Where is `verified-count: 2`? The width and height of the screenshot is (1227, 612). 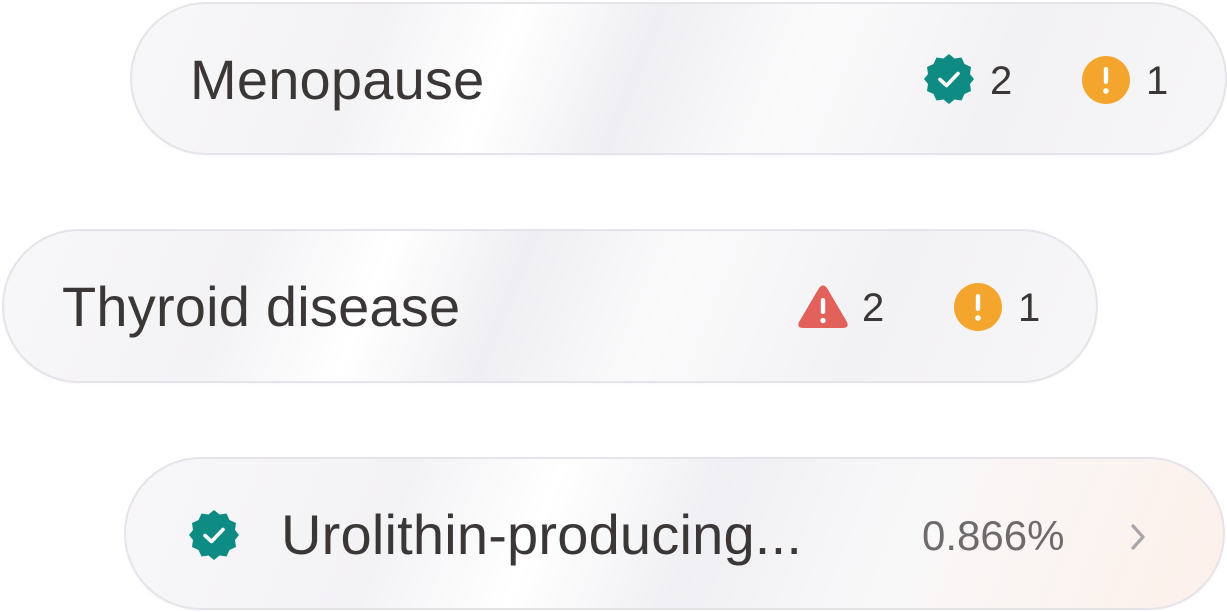
verified-count: 2 is located at coordinates (1001, 81).